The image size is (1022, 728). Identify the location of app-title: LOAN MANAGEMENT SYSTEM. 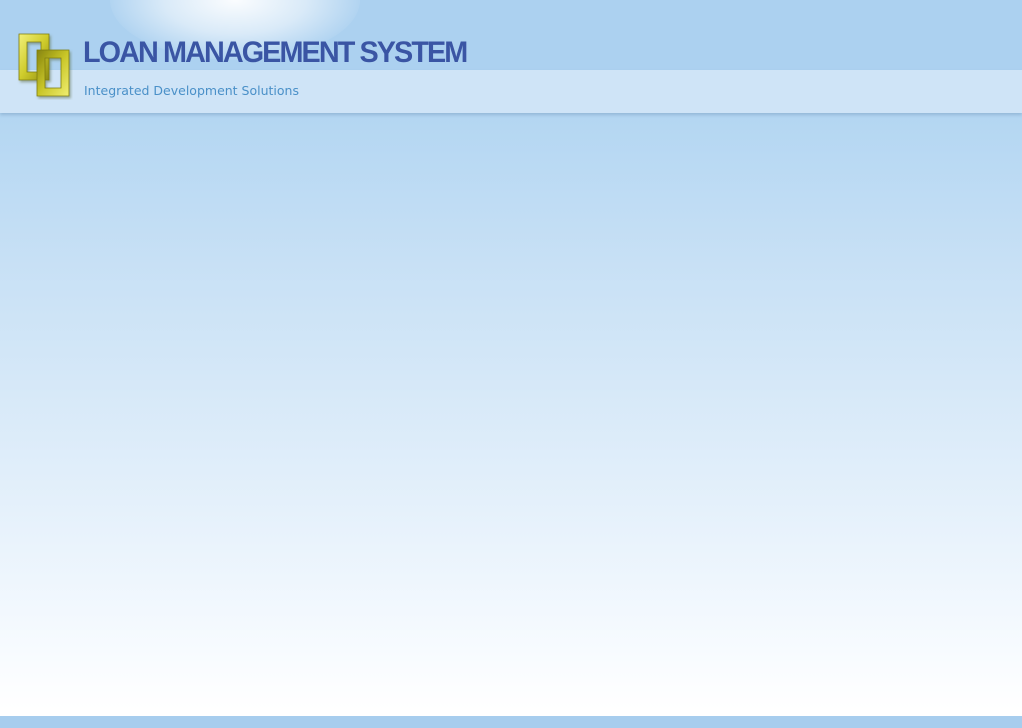
(275, 52).